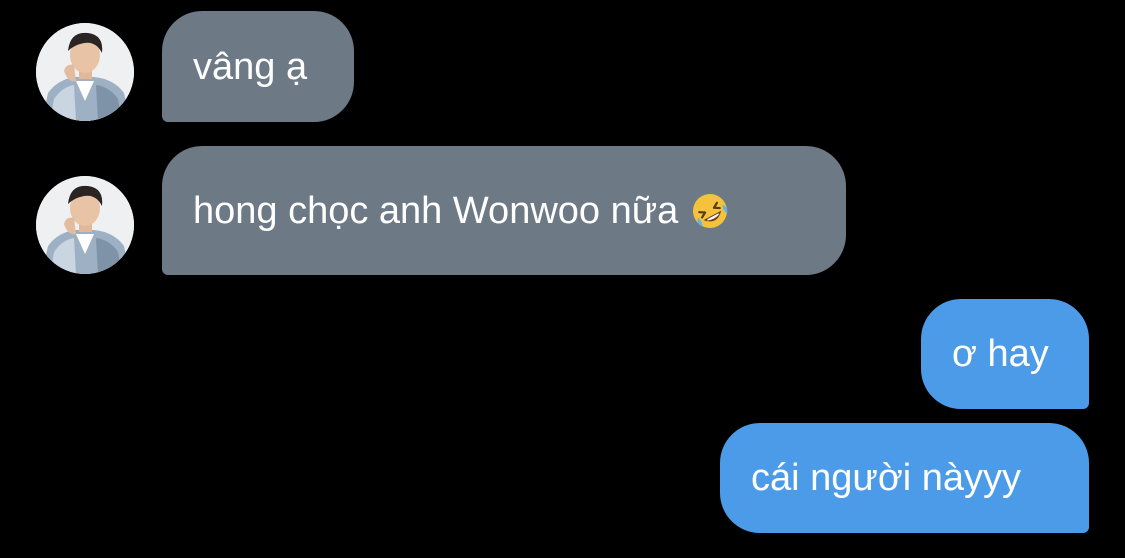 Image resolution: width=1125 pixels, height=558 pixels. I want to click on incoming-message-bubble: hong chọc anh Wonwoo nữa, so click(504, 210).